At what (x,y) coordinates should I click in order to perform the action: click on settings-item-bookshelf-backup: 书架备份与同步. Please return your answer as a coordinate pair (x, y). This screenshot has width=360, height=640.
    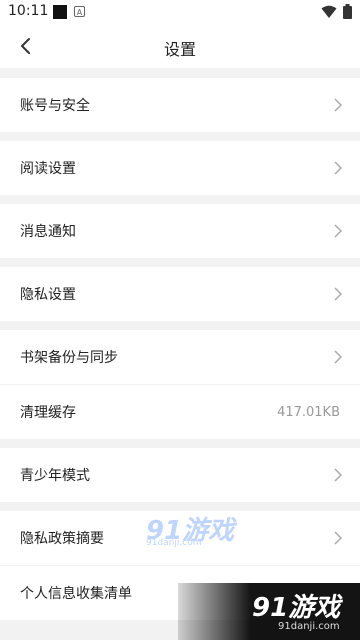
    Looking at the image, I should click on (180, 357).